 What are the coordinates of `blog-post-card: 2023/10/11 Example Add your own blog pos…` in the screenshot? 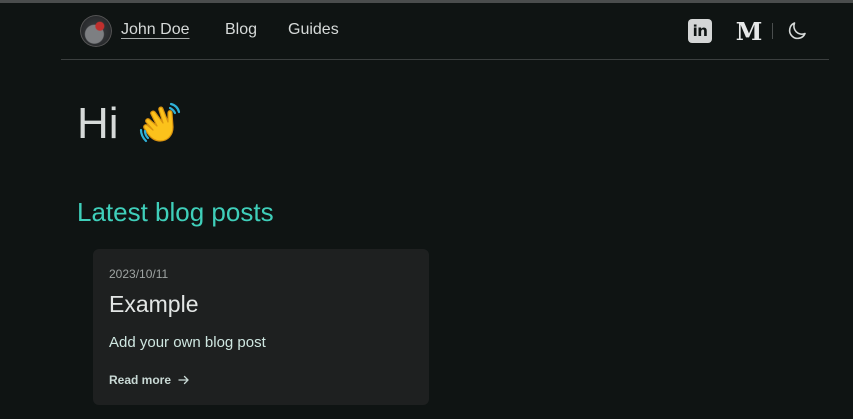 It's located at (261, 327).